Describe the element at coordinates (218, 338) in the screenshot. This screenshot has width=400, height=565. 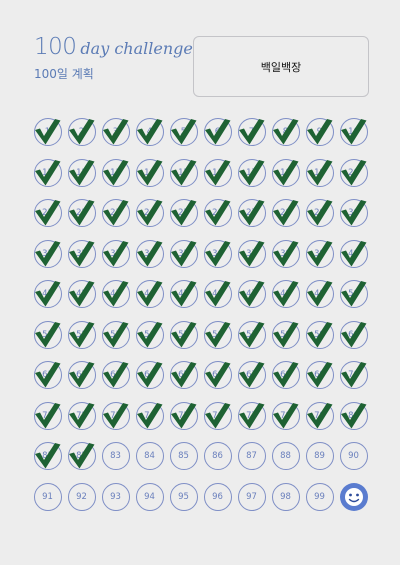
I see `day-cell: 56` at that location.